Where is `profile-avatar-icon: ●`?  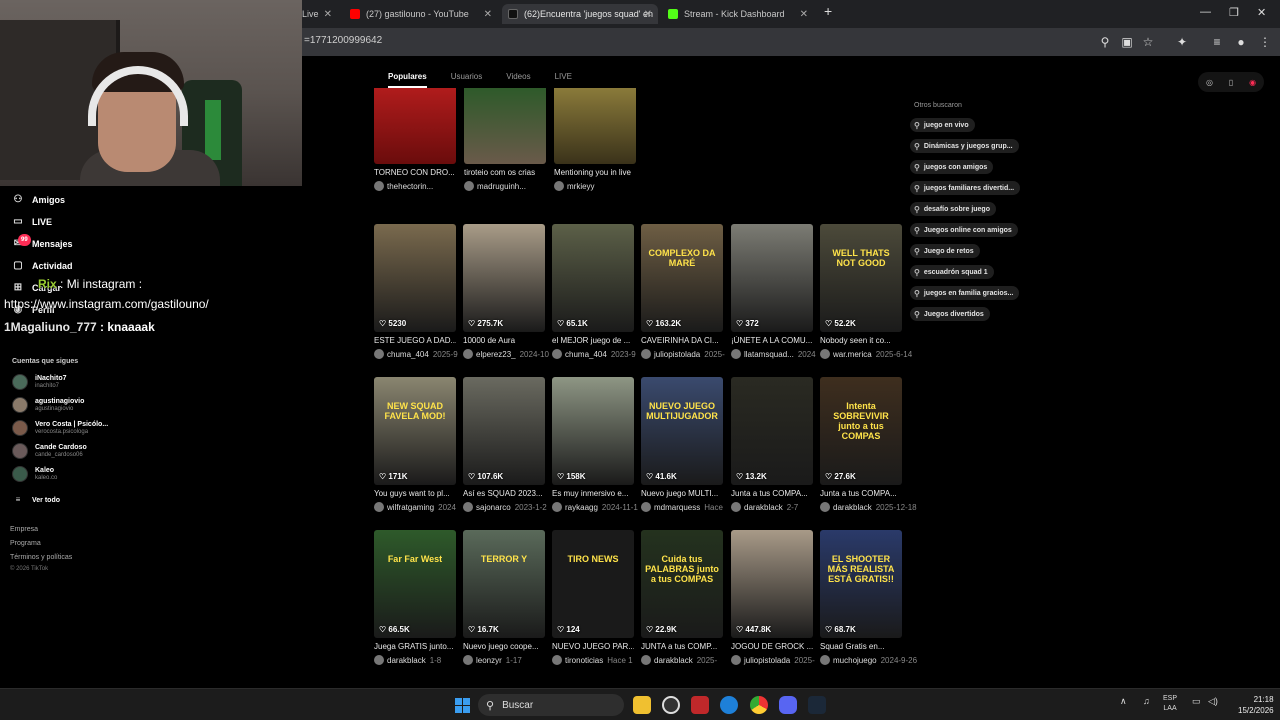 profile-avatar-icon: ● is located at coordinates (1241, 42).